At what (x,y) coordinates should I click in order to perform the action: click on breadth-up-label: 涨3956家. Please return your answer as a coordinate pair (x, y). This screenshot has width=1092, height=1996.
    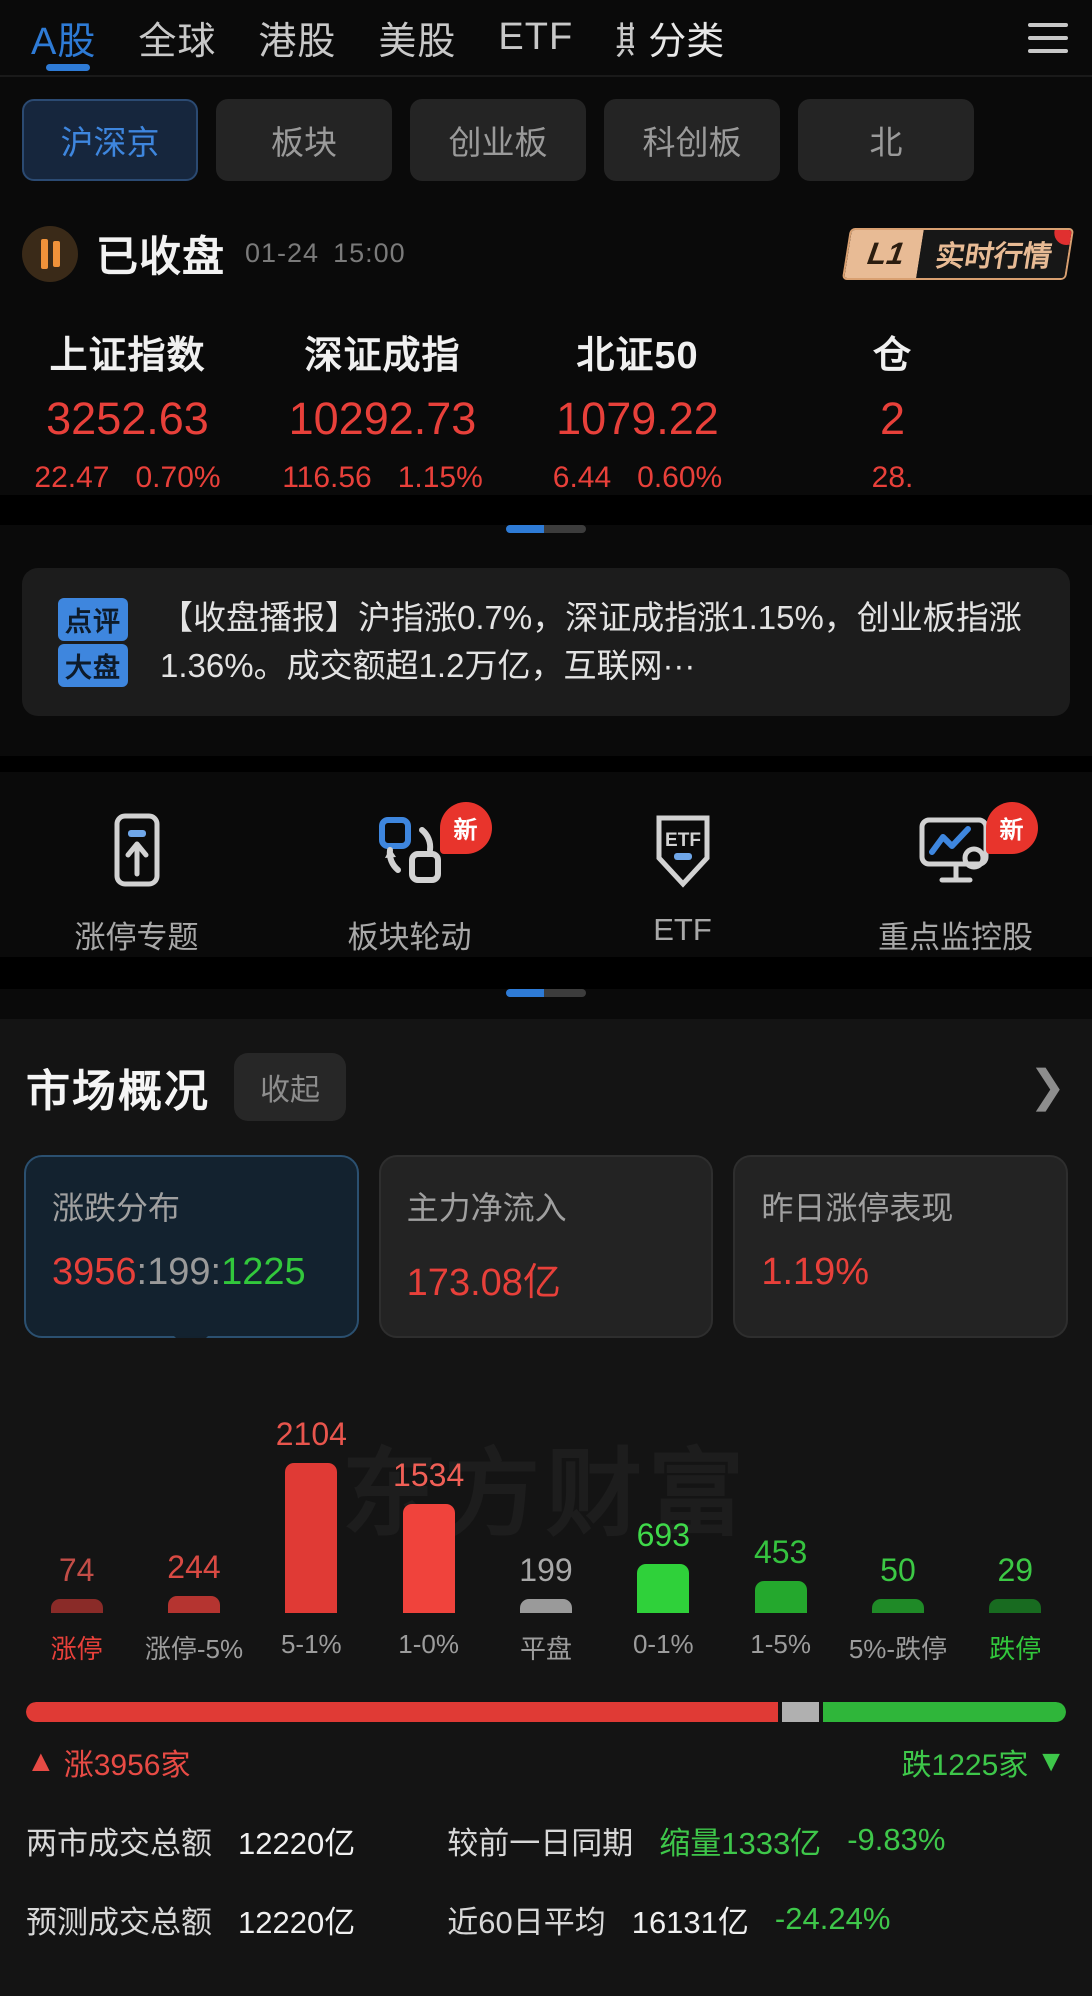
    Looking at the image, I should click on (127, 1765).